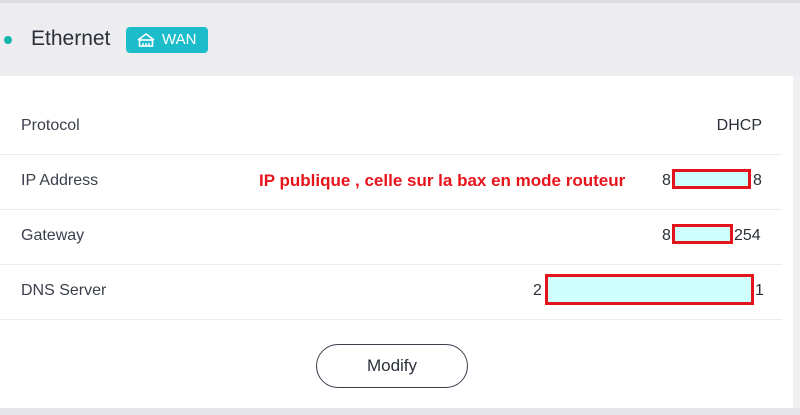 This screenshot has width=800, height=415. I want to click on wan-badge: WAN, so click(167, 40).